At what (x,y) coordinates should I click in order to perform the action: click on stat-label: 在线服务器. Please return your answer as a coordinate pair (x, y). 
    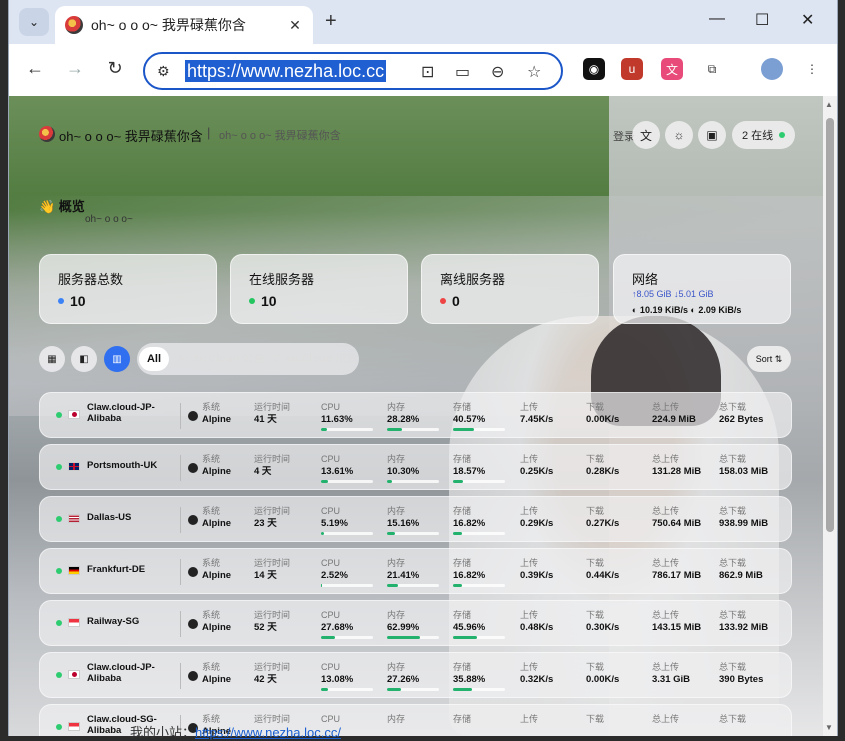
    Looking at the image, I should click on (282, 279).